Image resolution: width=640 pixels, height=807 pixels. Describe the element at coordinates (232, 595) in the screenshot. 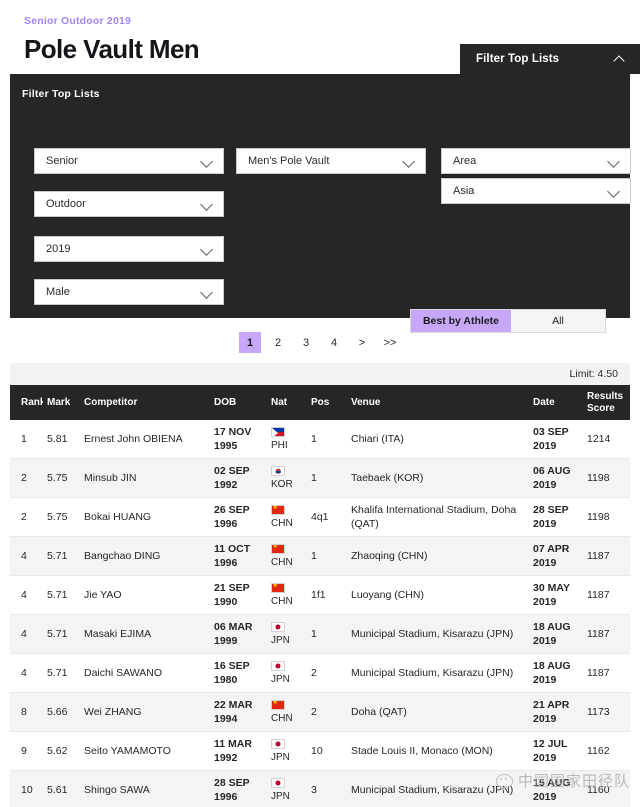

I see `cell-dob: 21 SEP 1990` at that location.